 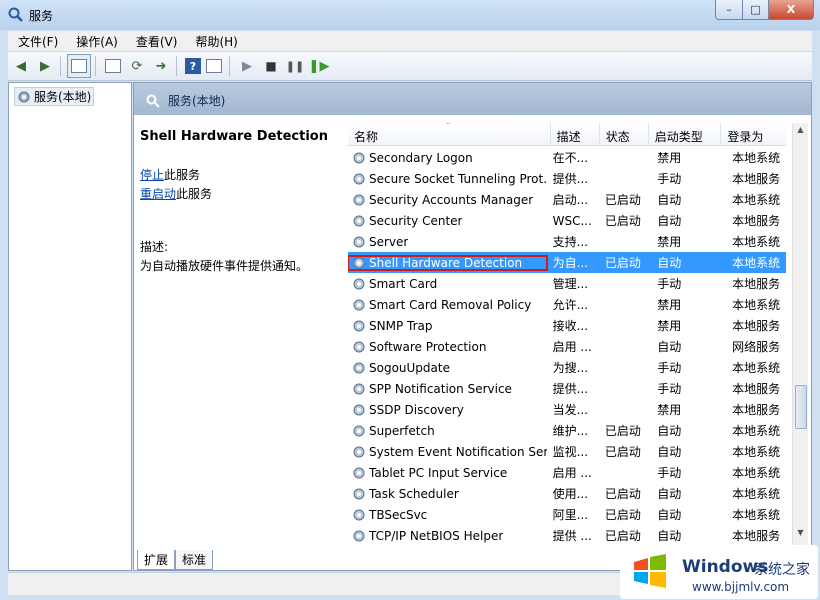 What do you see at coordinates (79, 66) in the screenshot?
I see `console-tree-icon` at bounding box center [79, 66].